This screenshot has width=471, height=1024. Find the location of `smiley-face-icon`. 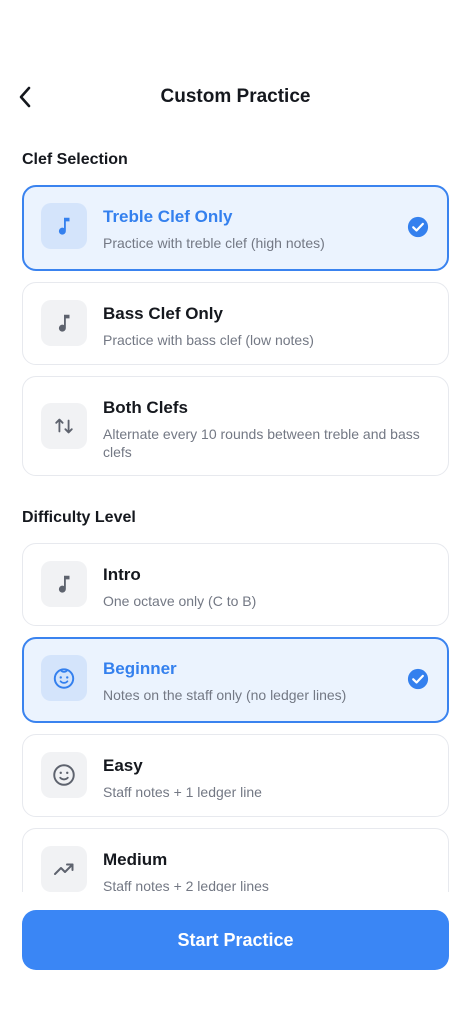

smiley-face-icon is located at coordinates (64, 775).